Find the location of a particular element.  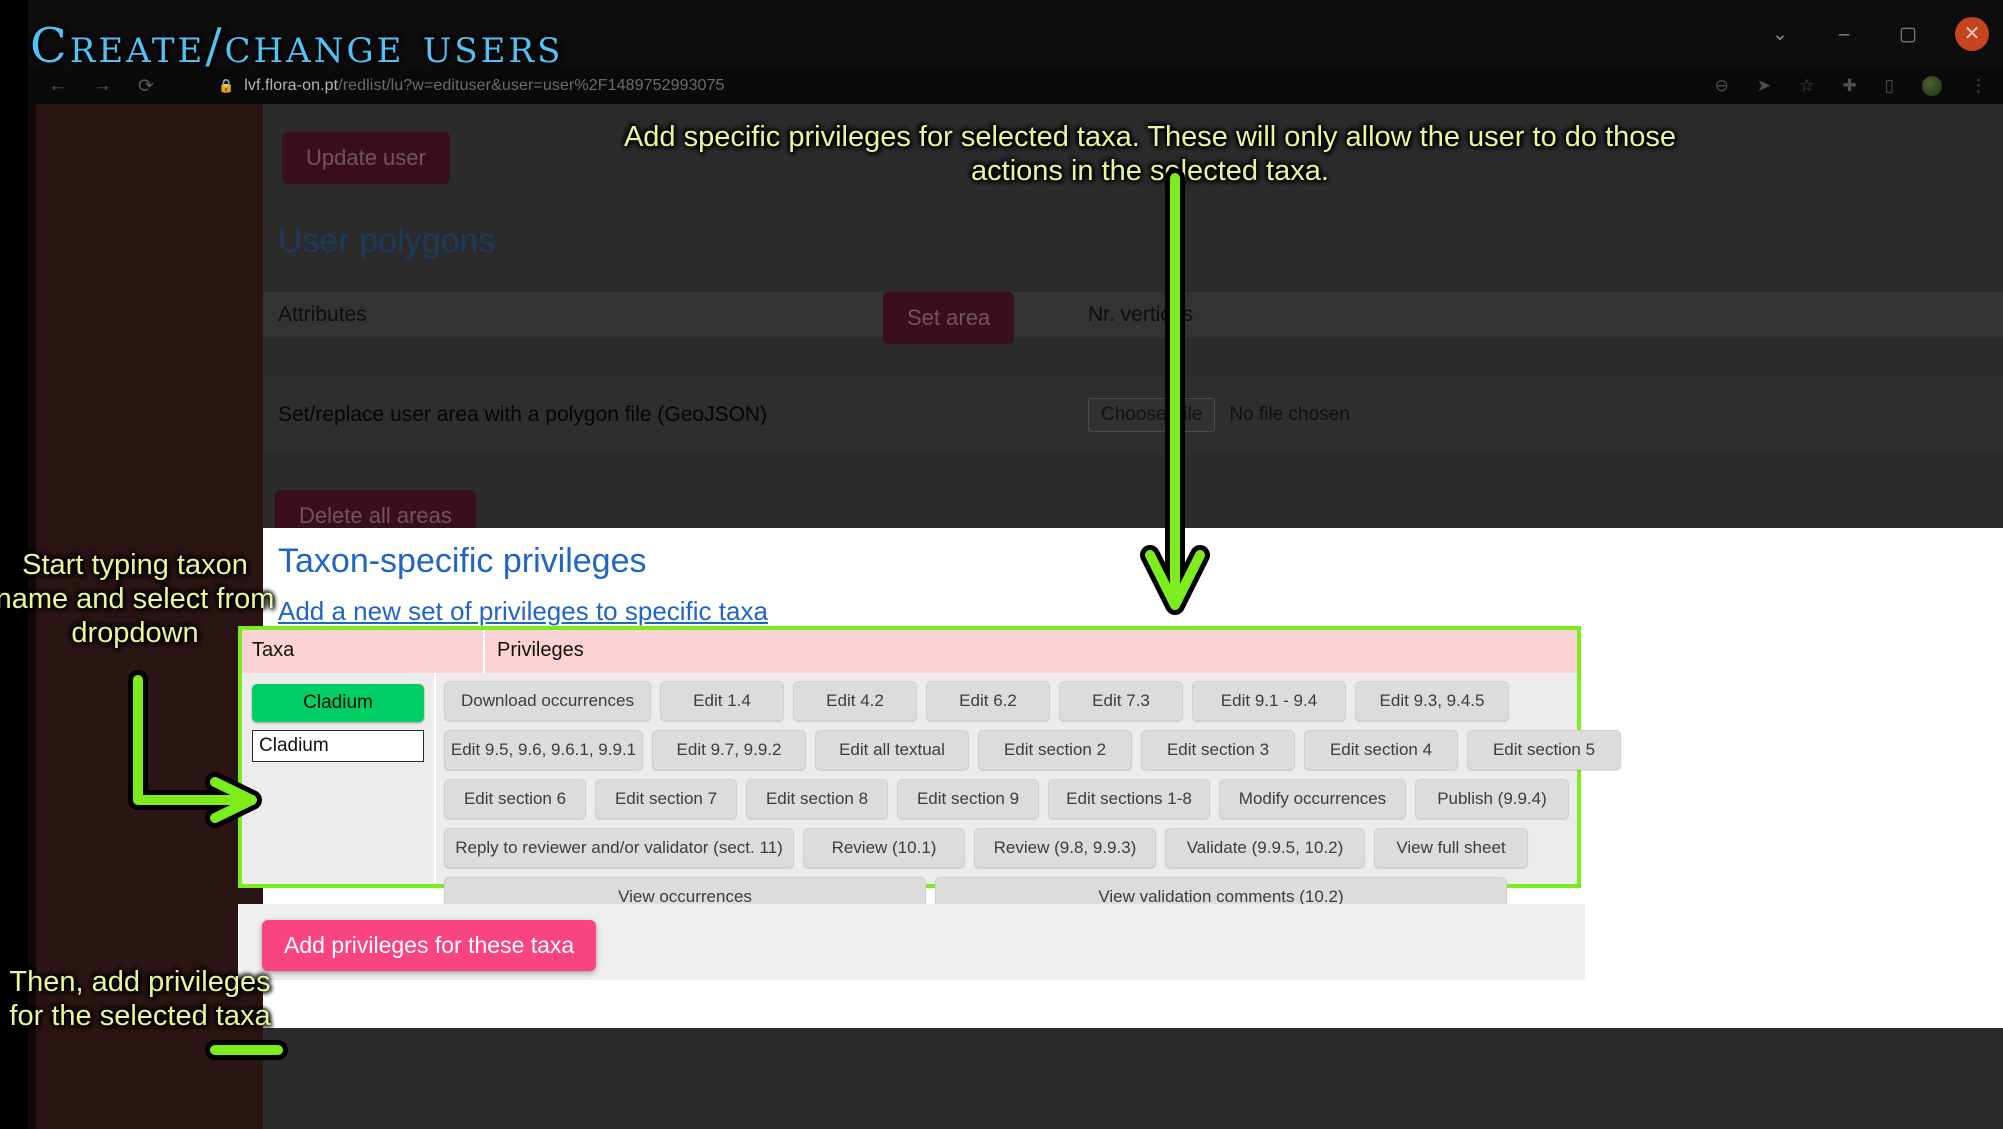

profile-avatar is located at coordinates (1932, 86).